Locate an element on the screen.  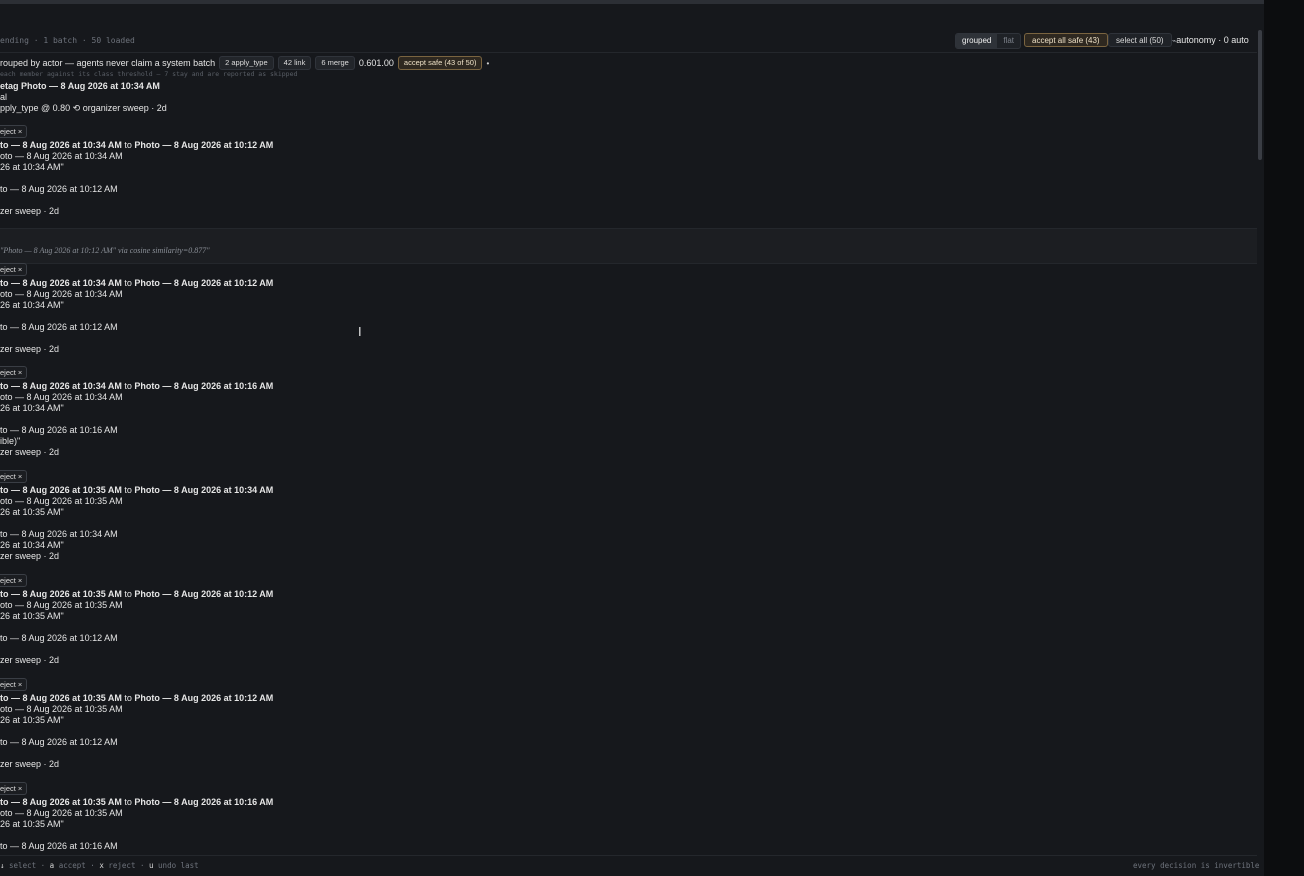
view-grouped-button: grouped is located at coordinates (977, 41).